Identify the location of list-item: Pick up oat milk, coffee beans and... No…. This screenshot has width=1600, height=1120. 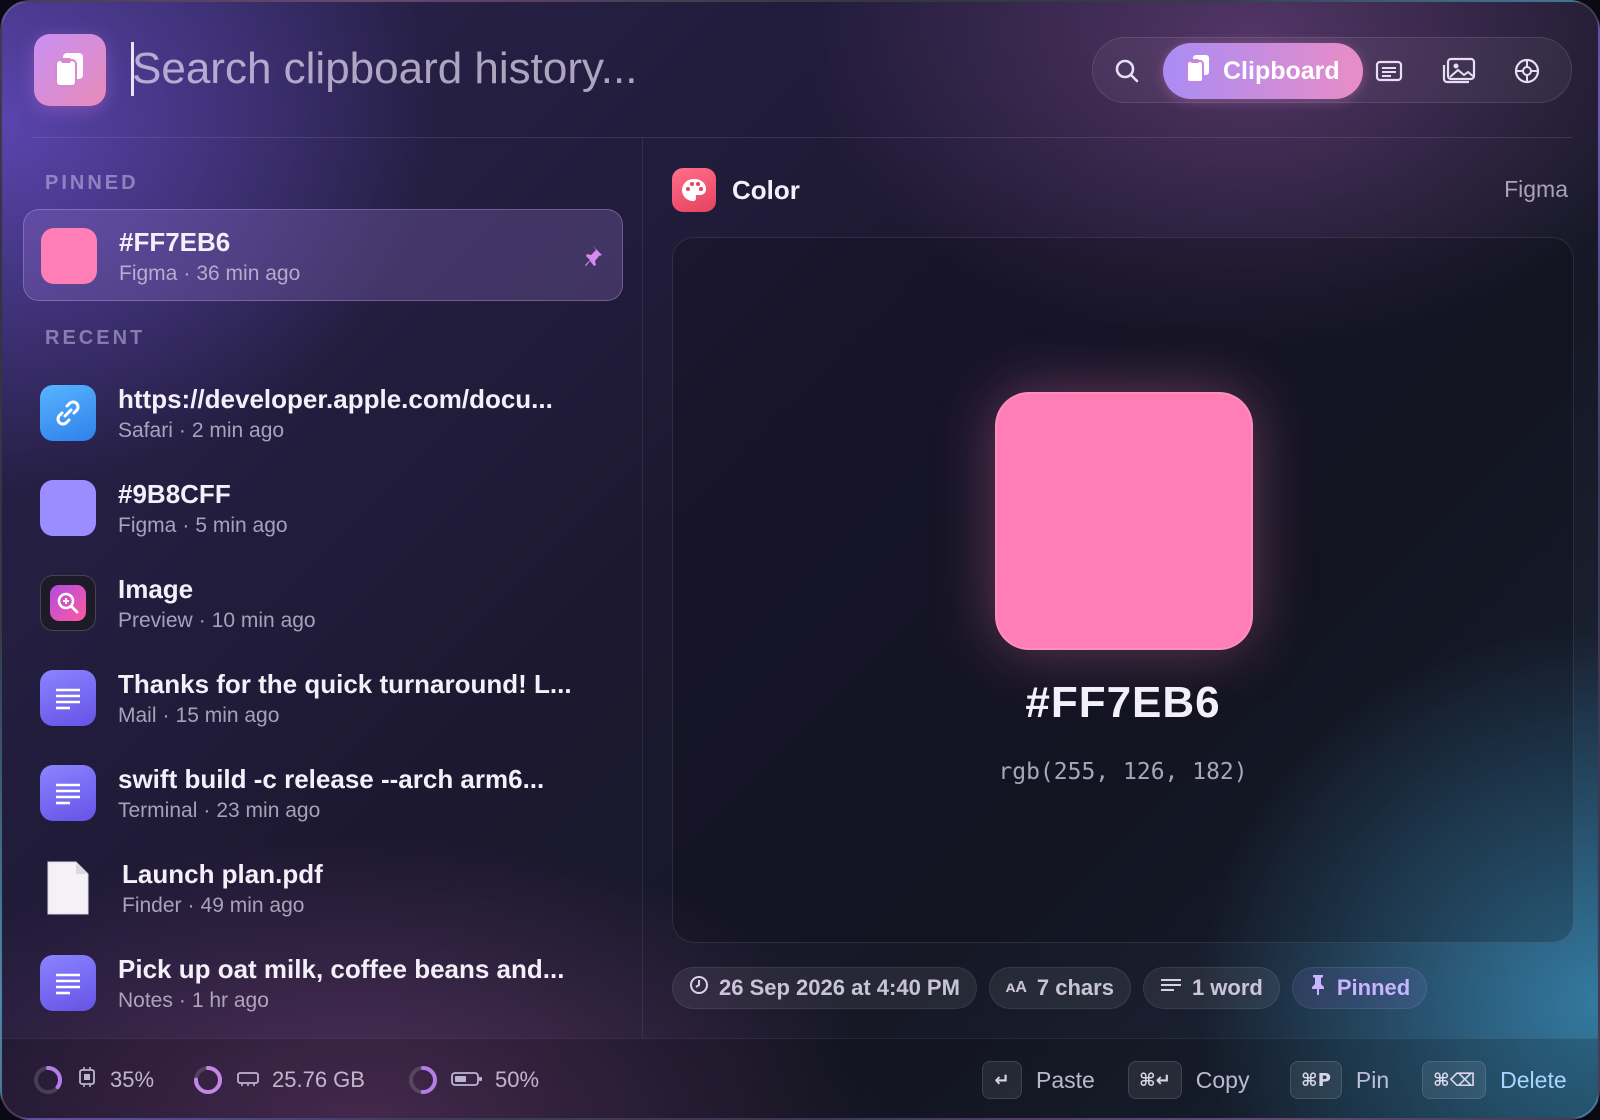
(323, 983).